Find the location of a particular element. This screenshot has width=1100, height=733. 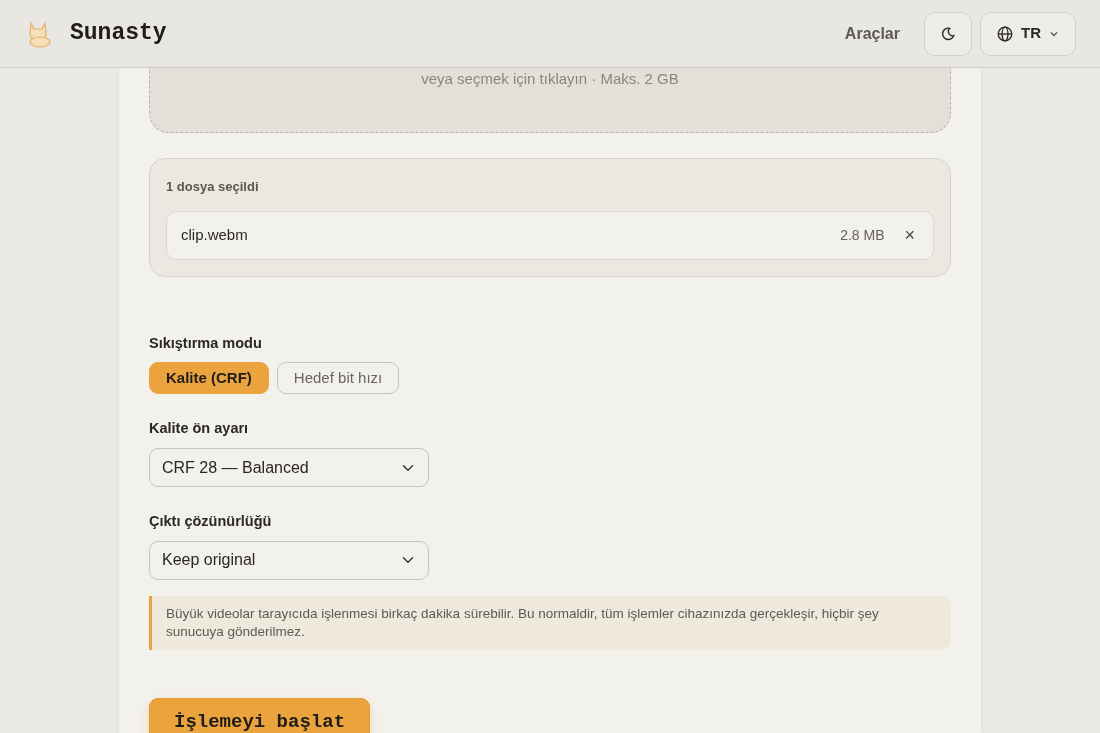

tools-link: Araçlar is located at coordinates (872, 33).